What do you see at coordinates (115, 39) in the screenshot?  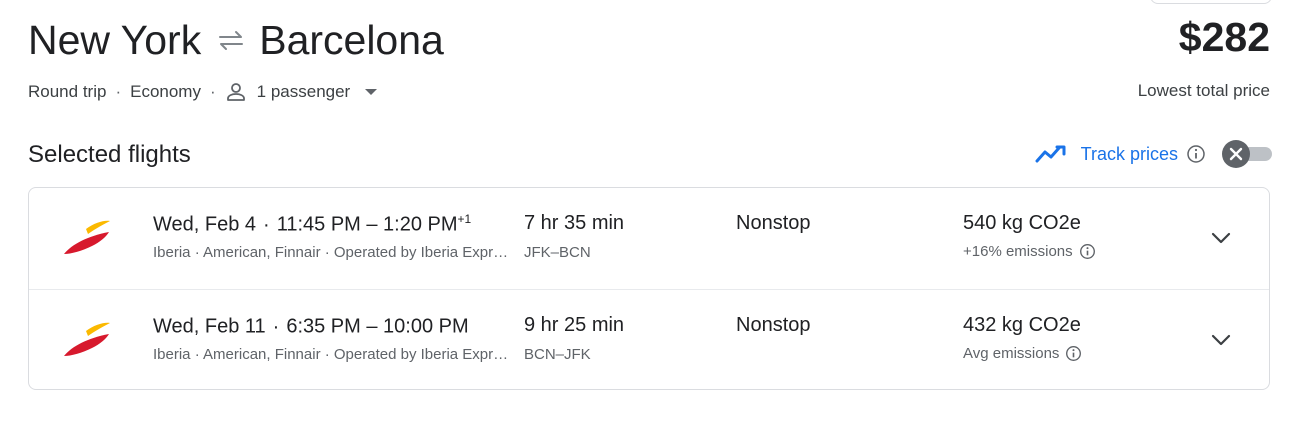 I see `origin-city: New York` at bounding box center [115, 39].